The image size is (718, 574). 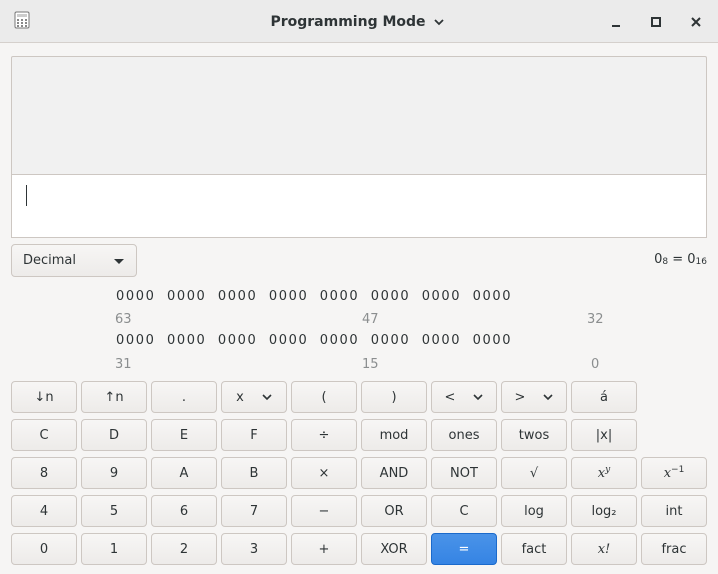 I want to click on clear-button: C, so click(x=464, y=511).